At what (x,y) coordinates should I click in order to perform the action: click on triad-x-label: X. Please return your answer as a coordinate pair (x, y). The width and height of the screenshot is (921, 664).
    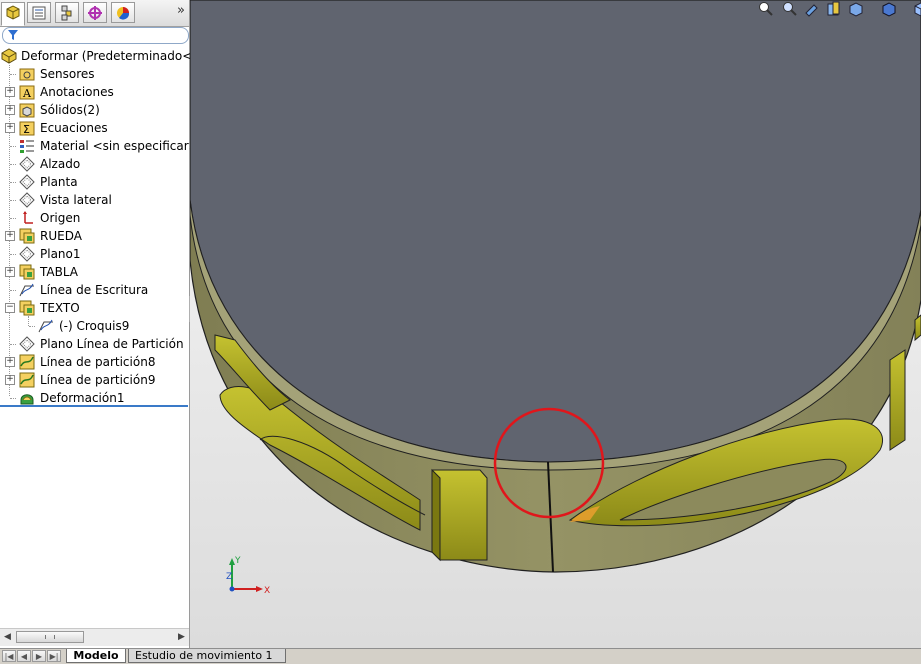
    Looking at the image, I should click on (267, 591).